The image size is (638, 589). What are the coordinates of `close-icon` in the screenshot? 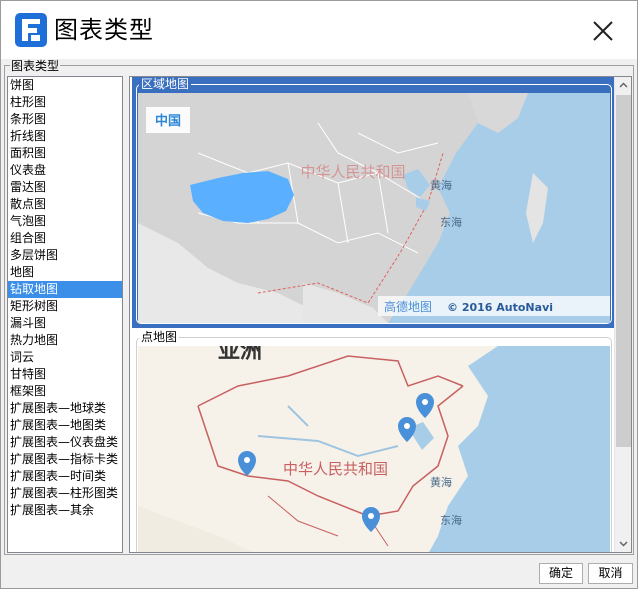 It's located at (603, 31).